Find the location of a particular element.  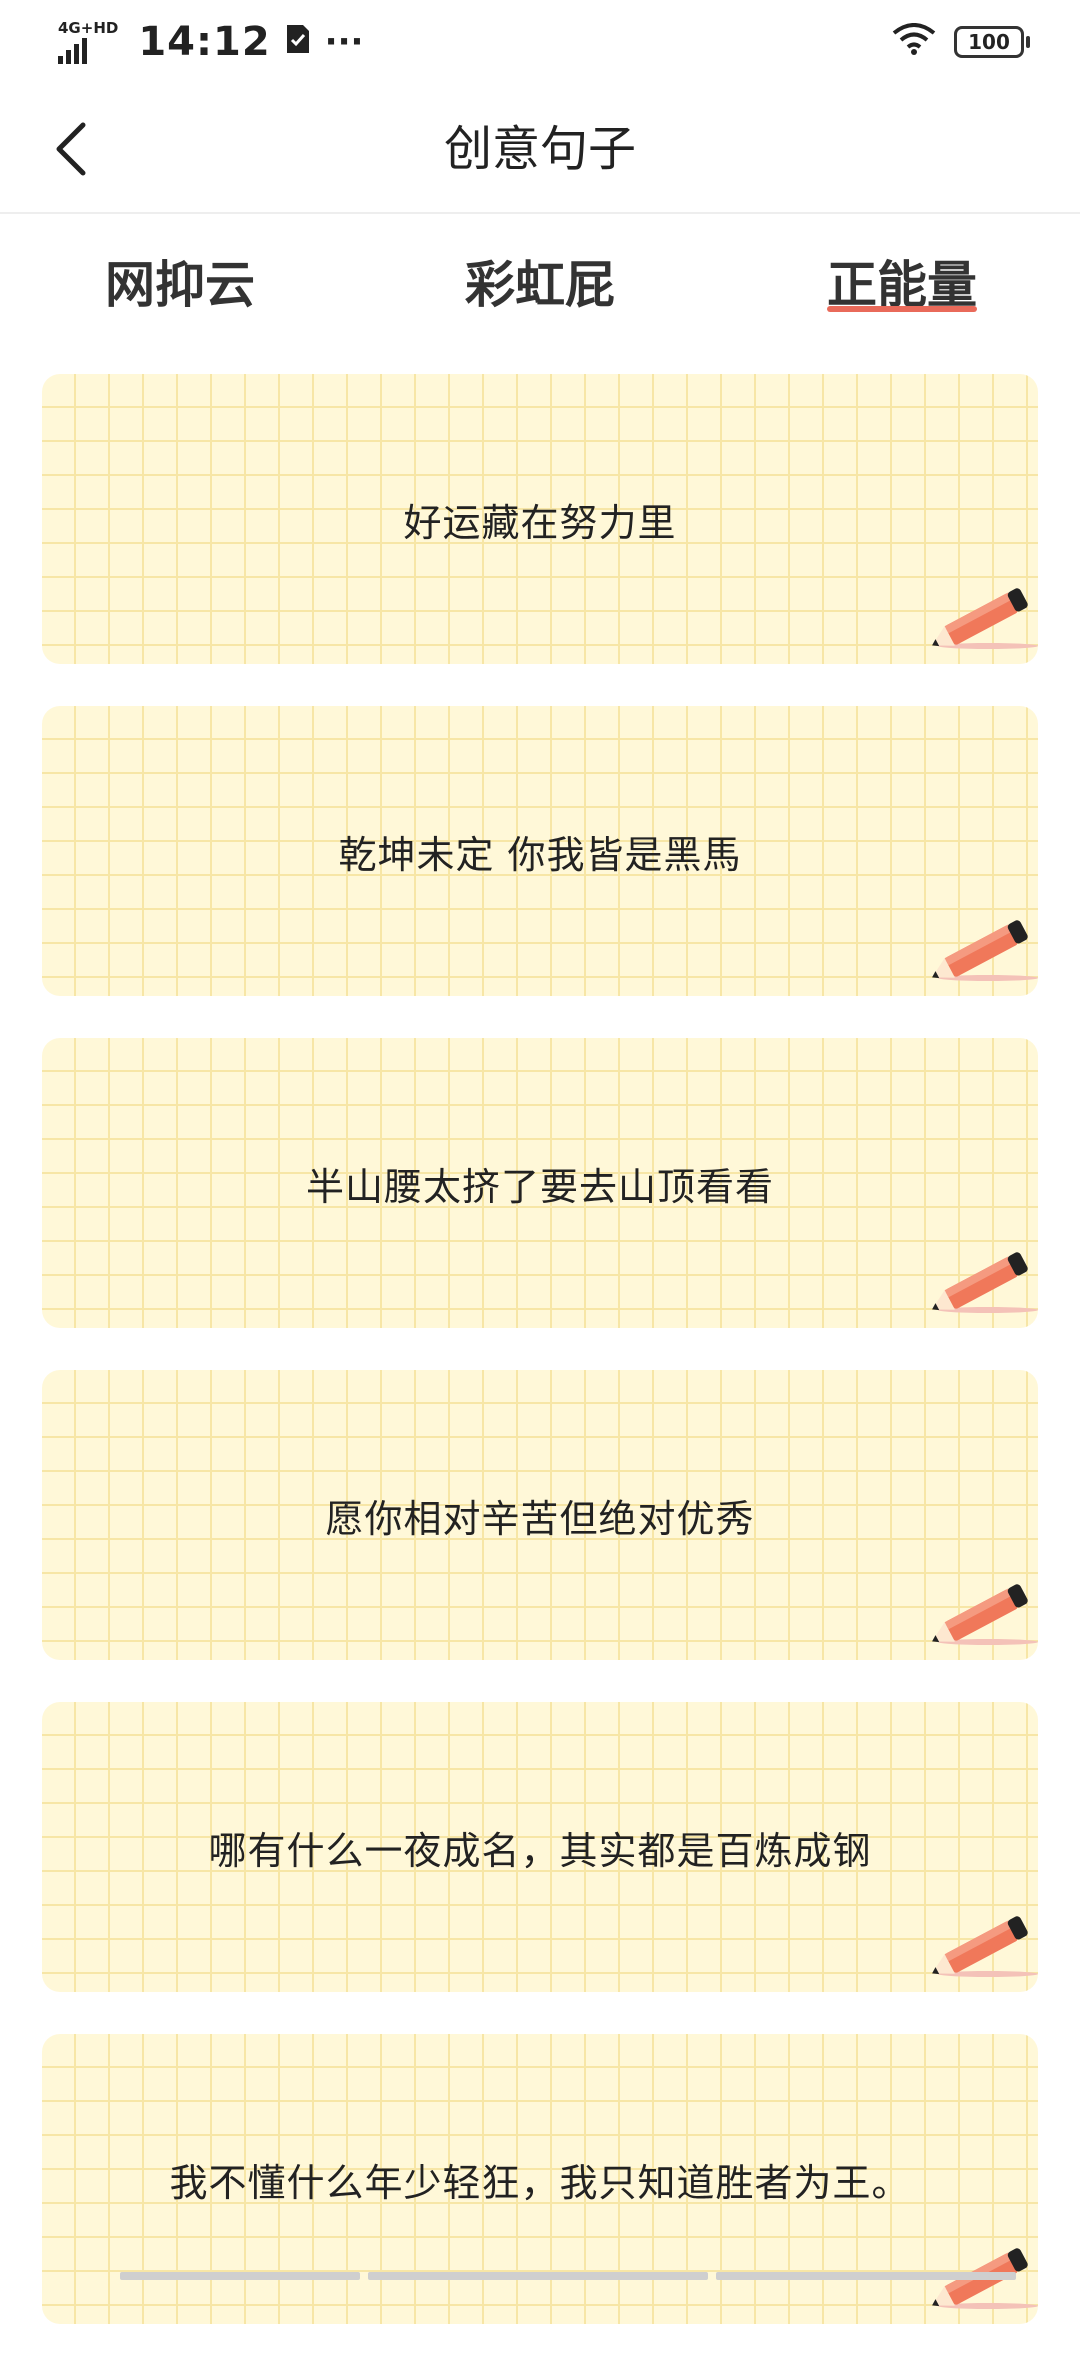

sentence-card: 好运藏在努力里 is located at coordinates (540, 519).